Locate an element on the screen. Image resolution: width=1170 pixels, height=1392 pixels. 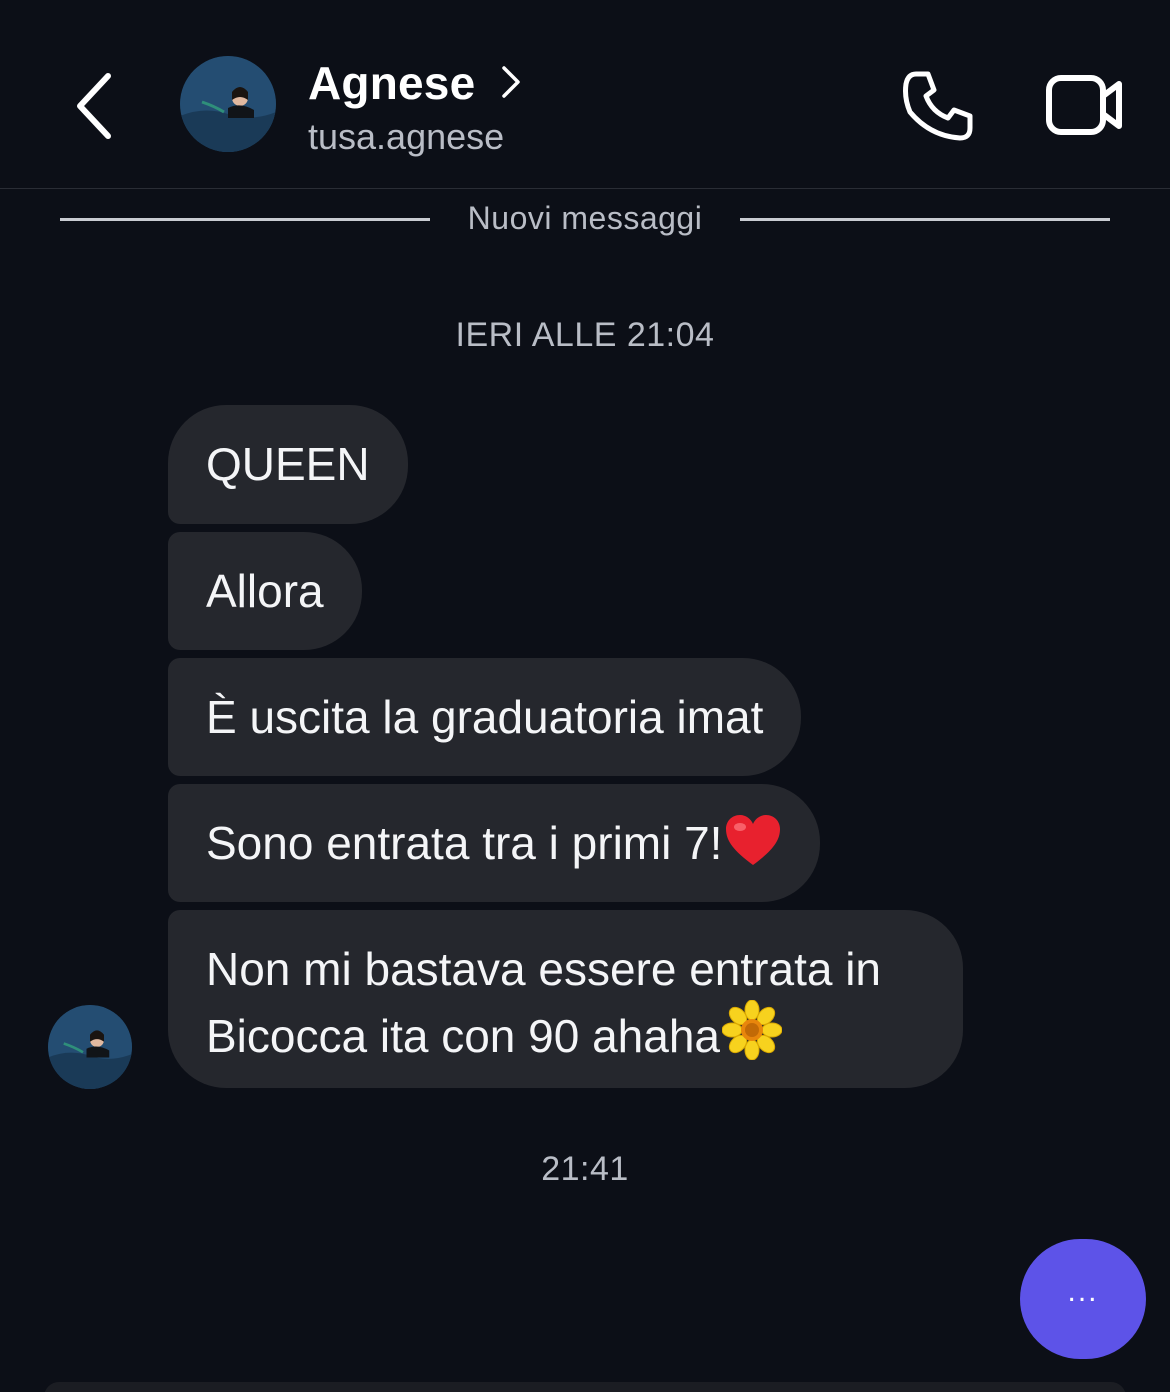
video-call-button is located at coordinates (1084, 105).